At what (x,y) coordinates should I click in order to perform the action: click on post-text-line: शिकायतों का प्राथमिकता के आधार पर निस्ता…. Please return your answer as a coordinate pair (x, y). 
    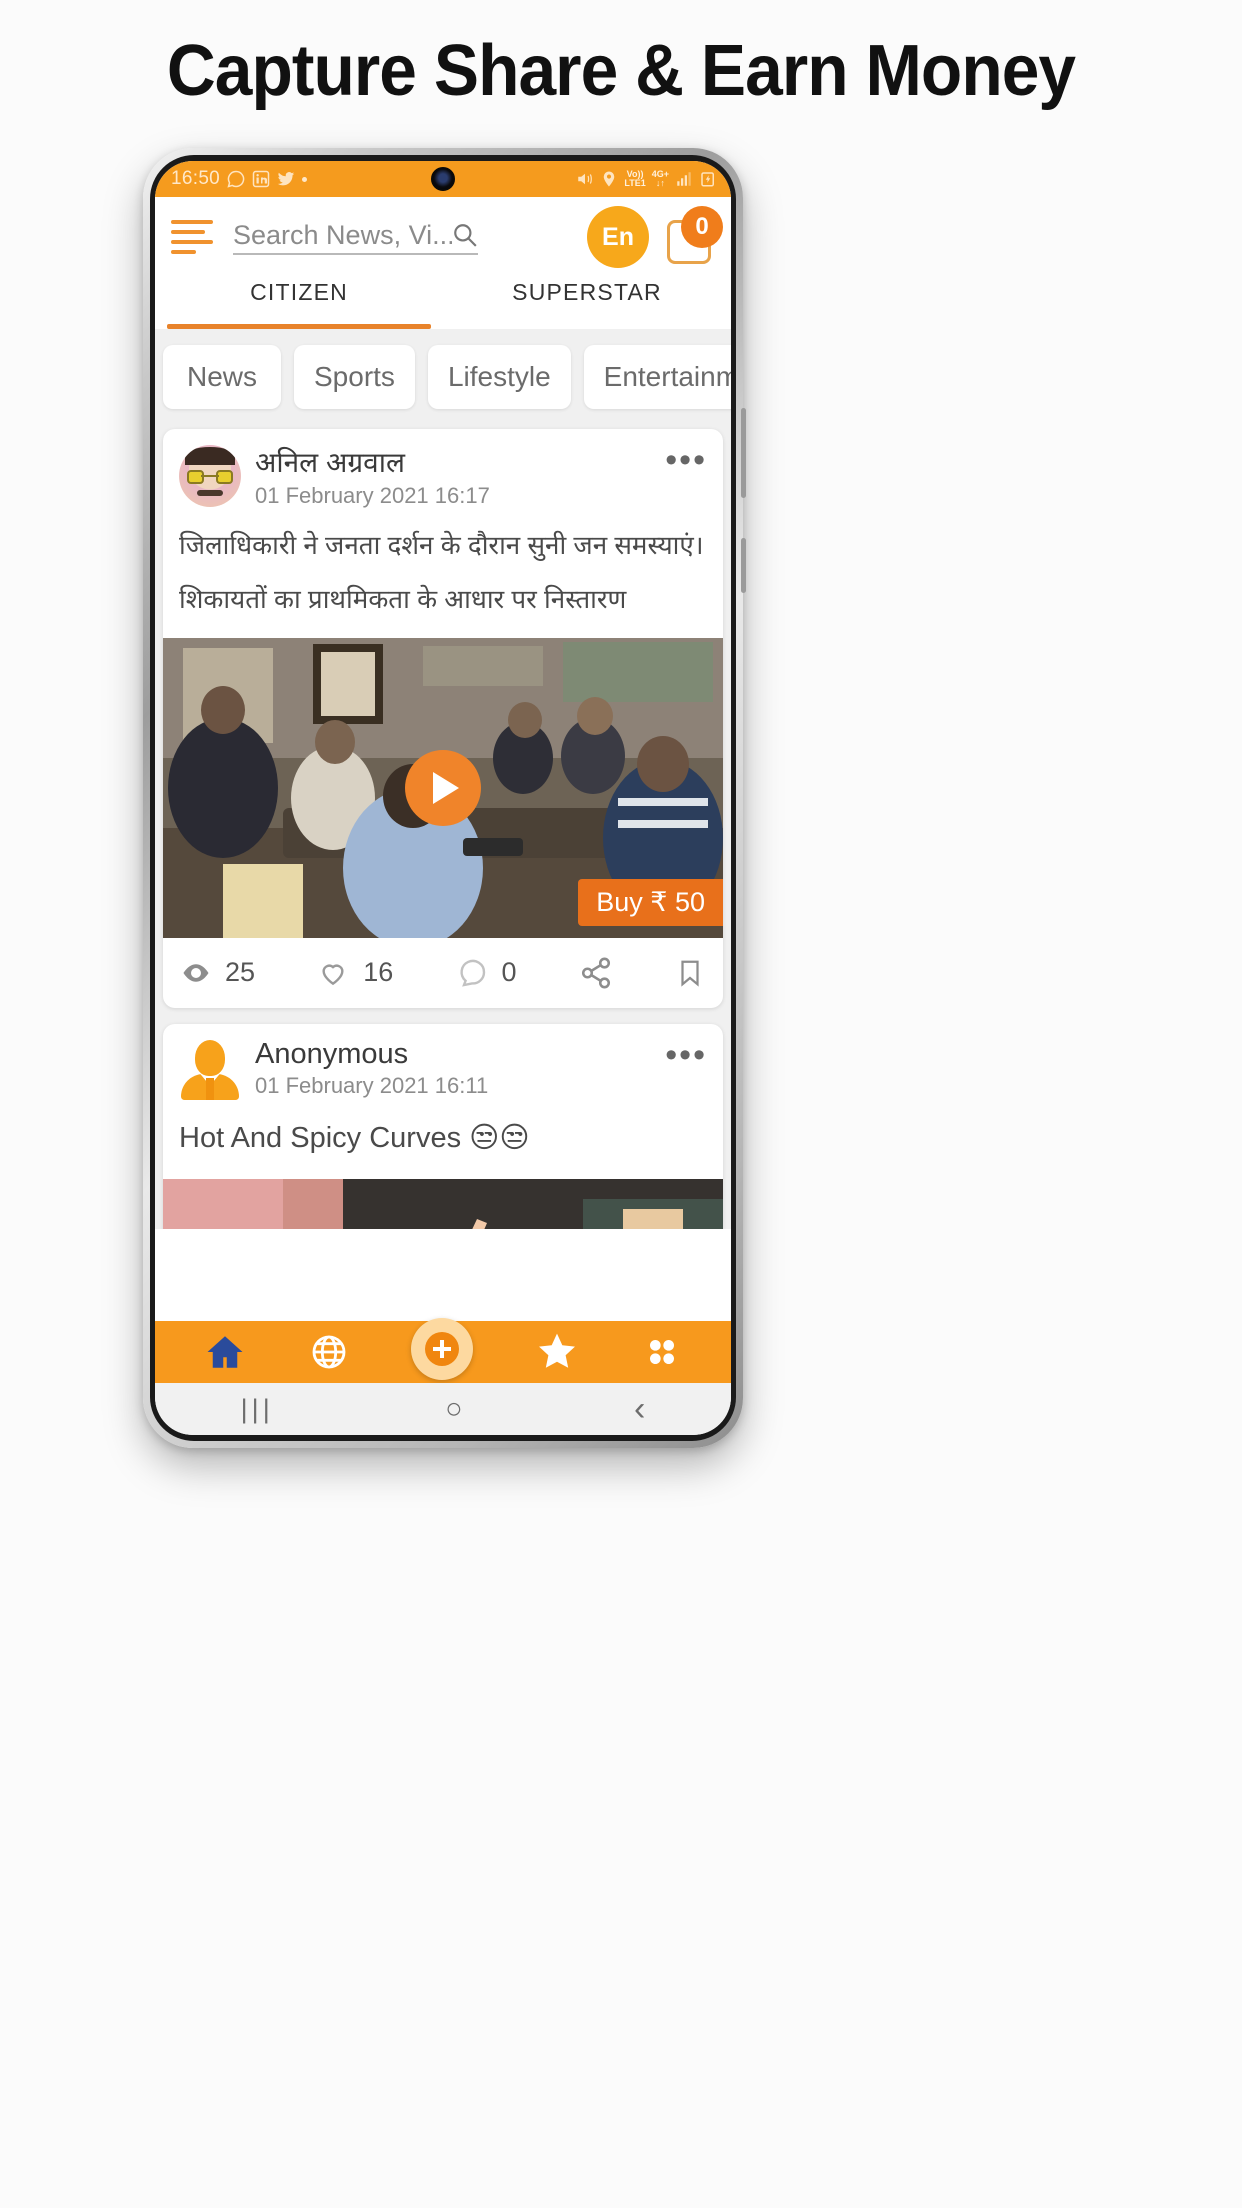
    Looking at the image, I should click on (403, 599).